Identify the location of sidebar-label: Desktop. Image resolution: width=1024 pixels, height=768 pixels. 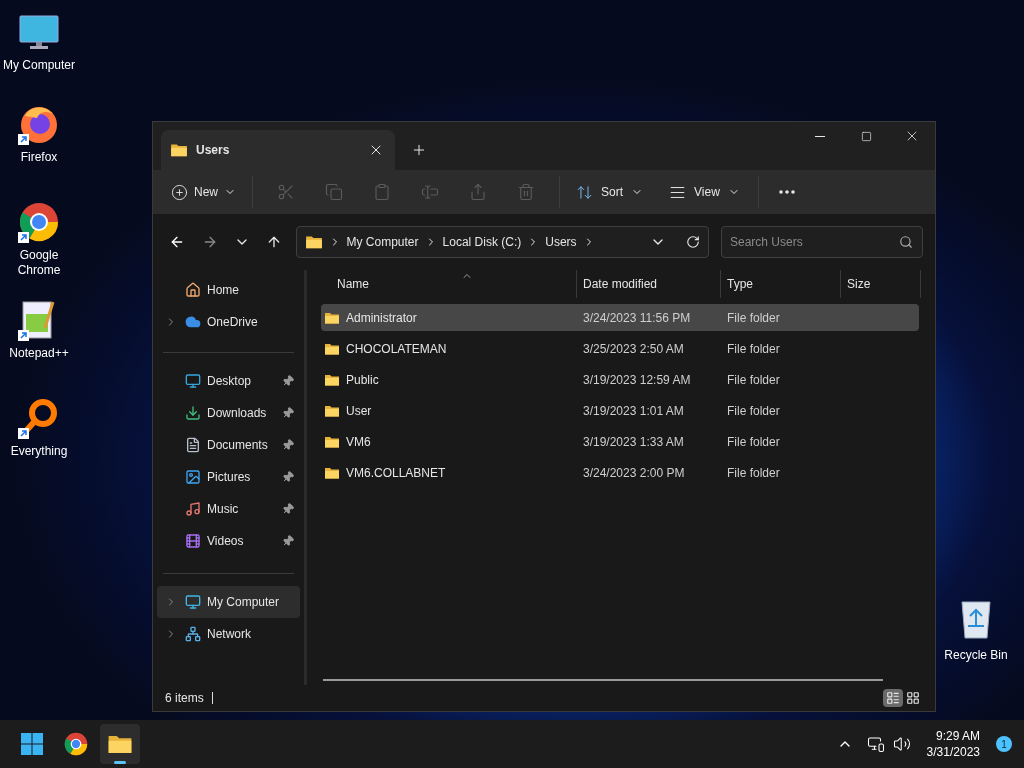
(230, 381).